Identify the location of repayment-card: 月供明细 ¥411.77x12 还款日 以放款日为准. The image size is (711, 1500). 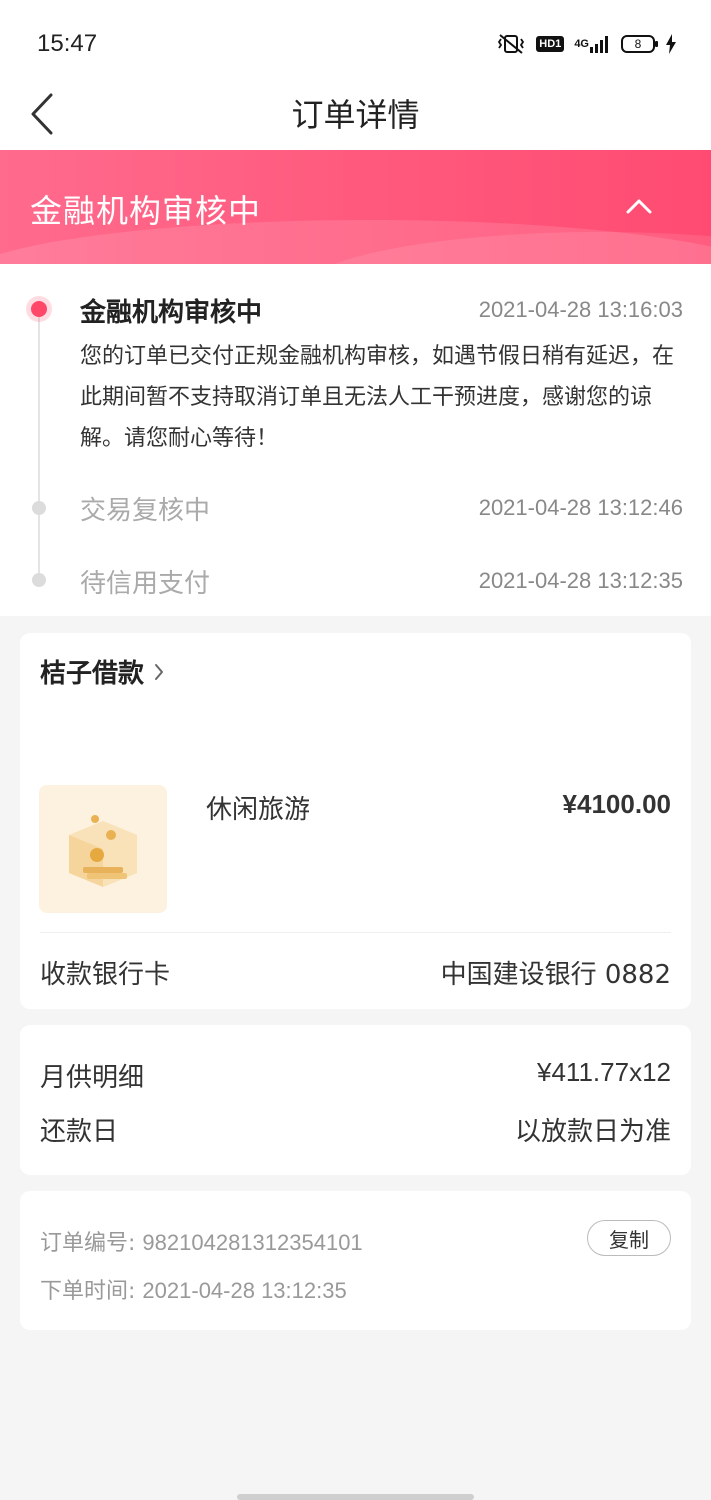
(355, 1100).